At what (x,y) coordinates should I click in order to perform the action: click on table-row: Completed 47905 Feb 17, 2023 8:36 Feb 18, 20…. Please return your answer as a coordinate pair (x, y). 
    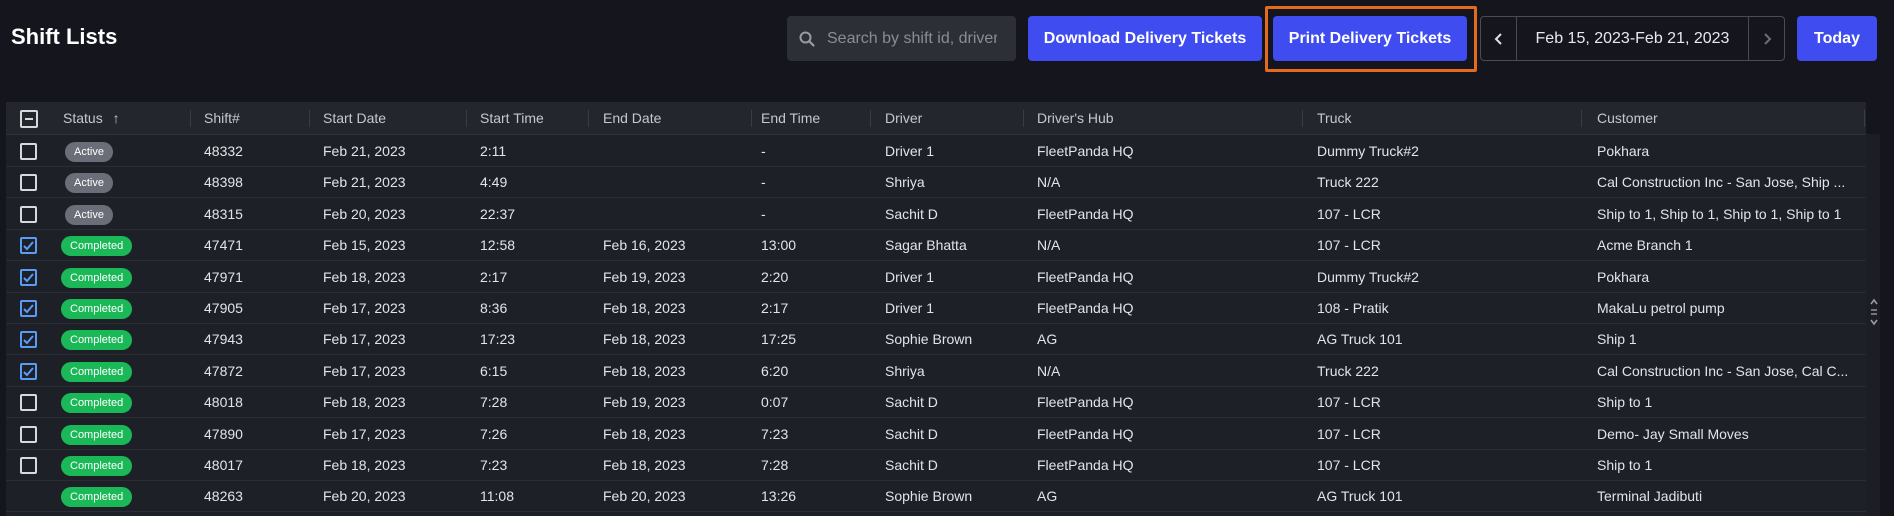
    Looking at the image, I should click on (936, 308).